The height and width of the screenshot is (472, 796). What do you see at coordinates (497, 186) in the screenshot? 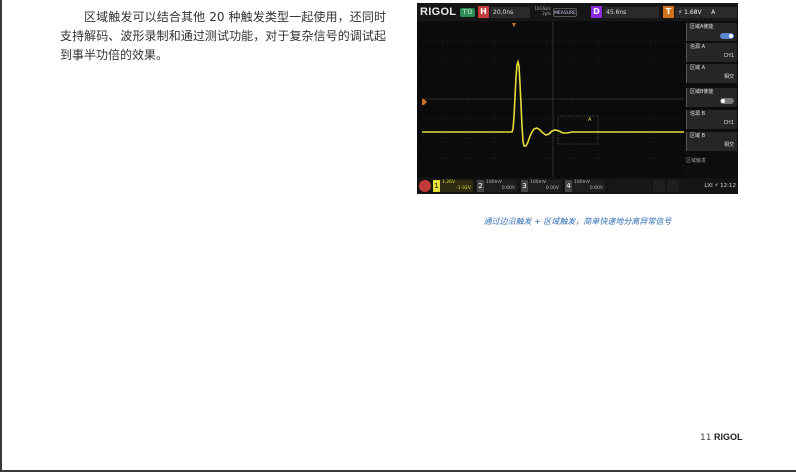
I see `channel-2-info: 2 100mV 0.00V` at bounding box center [497, 186].